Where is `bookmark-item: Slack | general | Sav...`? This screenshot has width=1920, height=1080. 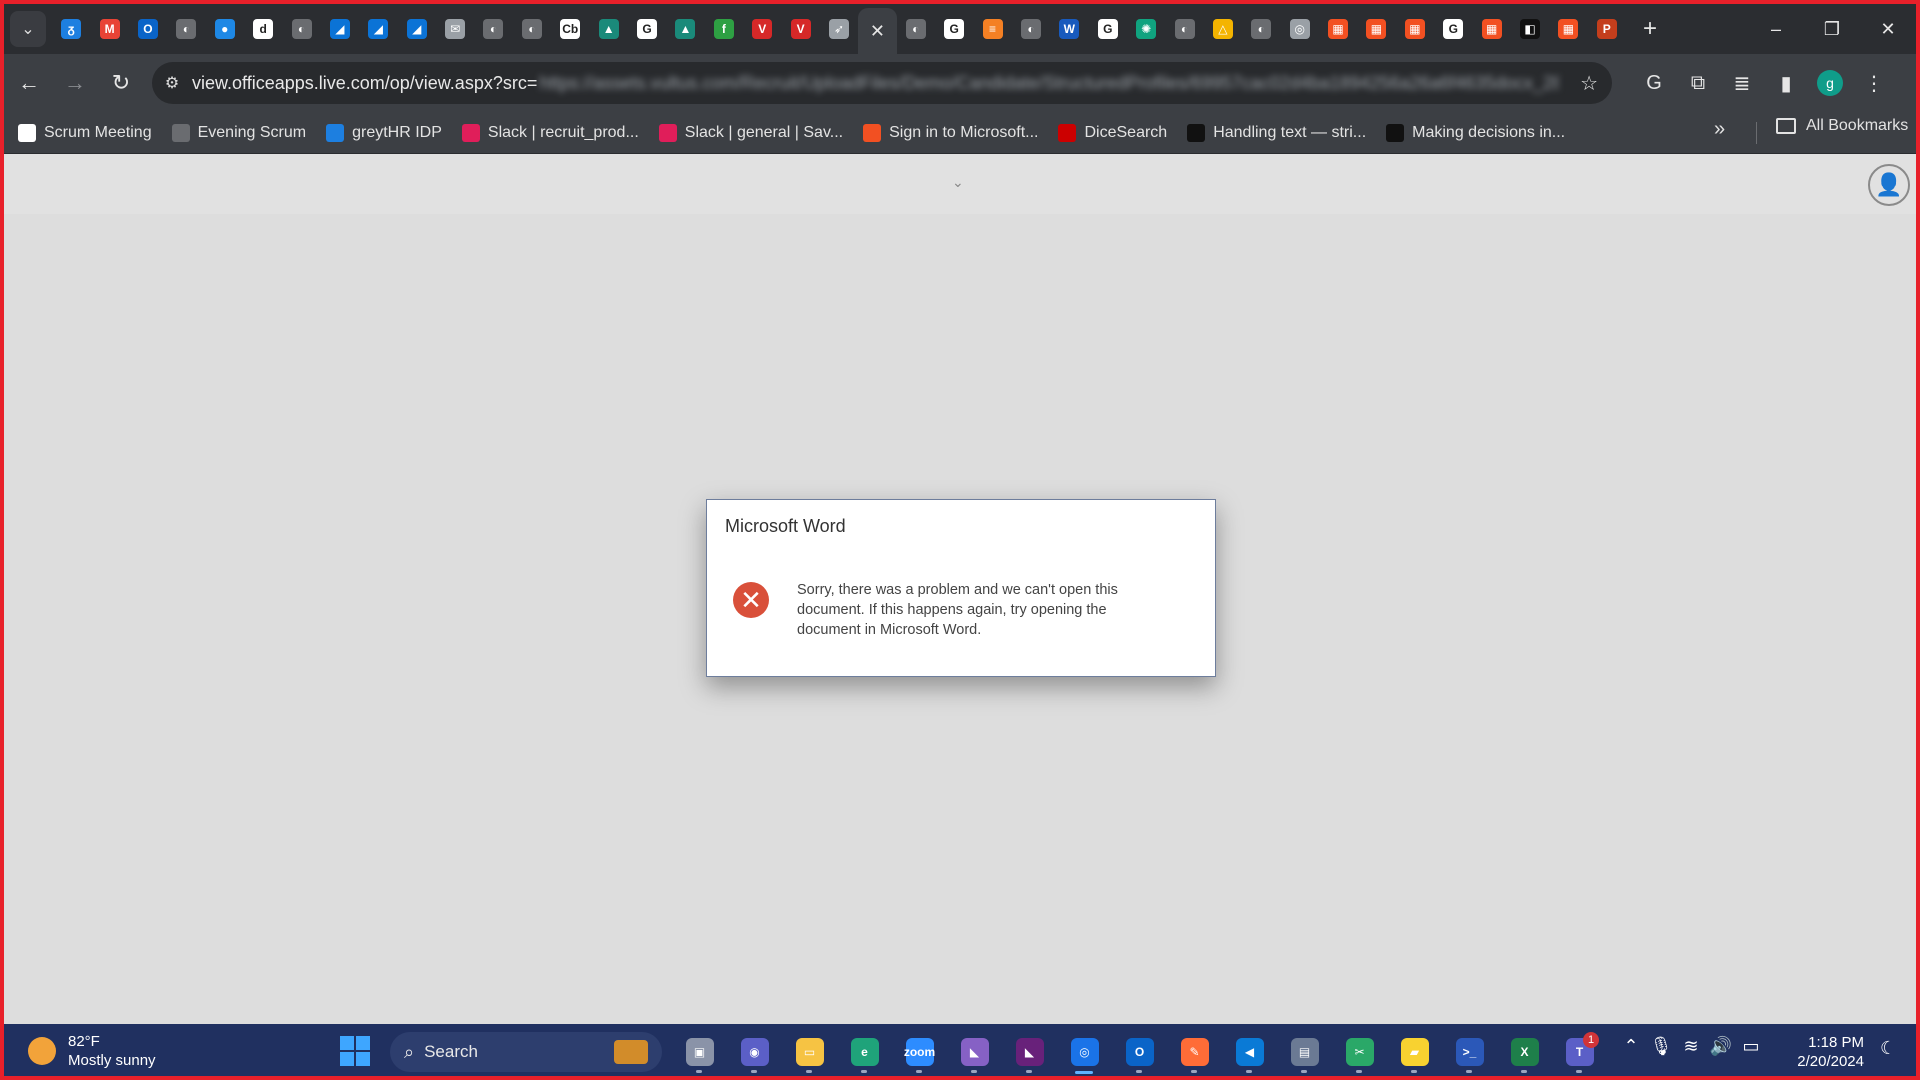
bookmark-item: Slack | general | Sav... is located at coordinates (751, 133).